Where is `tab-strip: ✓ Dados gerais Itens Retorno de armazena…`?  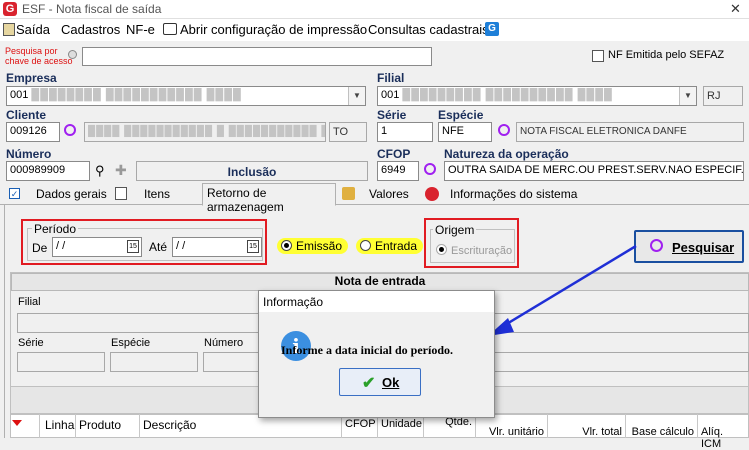
tab-strip: ✓ Dados gerais Itens Retorno de armazena… is located at coordinates (374, 198).